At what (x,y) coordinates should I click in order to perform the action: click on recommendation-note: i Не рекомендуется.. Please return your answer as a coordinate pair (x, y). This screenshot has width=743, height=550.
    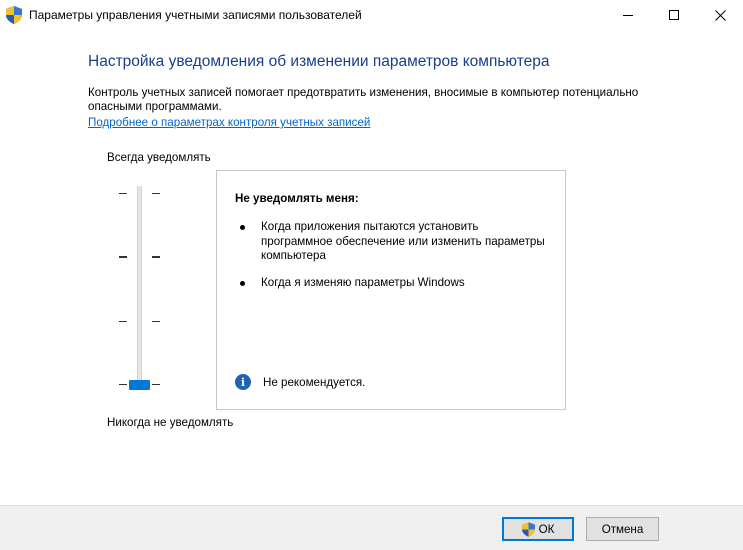
    Looking at the image, I should click on (300, 382).